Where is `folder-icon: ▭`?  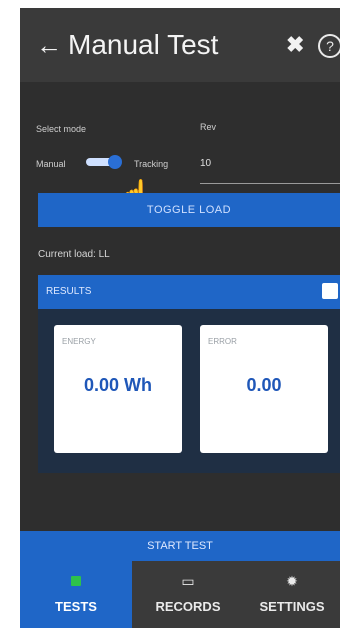
folder-icon: ▭ is located at coordinates (188, 581).